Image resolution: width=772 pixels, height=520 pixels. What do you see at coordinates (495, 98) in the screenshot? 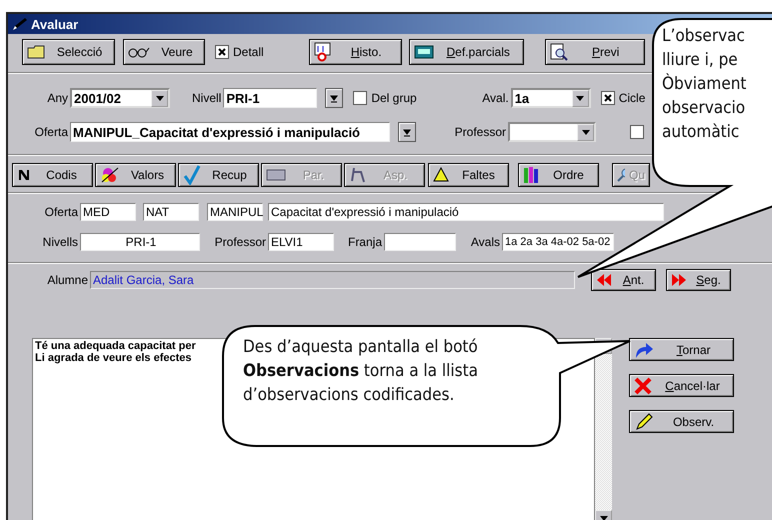
I see `field-label: Aval.` at bounding box center [495, 98].